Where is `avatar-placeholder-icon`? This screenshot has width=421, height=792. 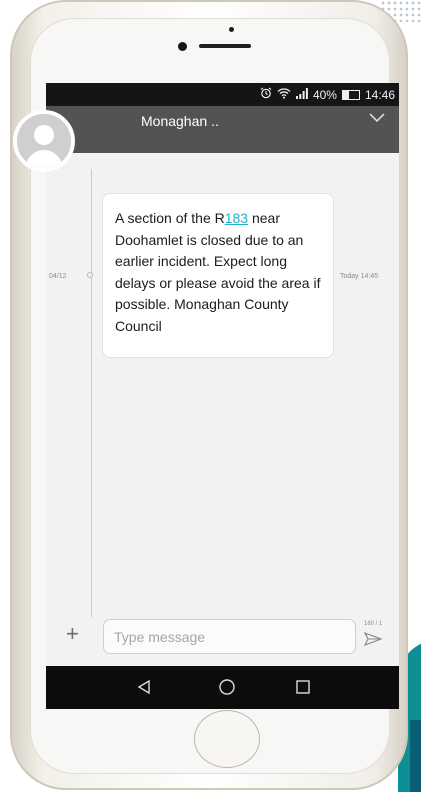 avatar-placeholder-icon is located at coordinates (44, 141).